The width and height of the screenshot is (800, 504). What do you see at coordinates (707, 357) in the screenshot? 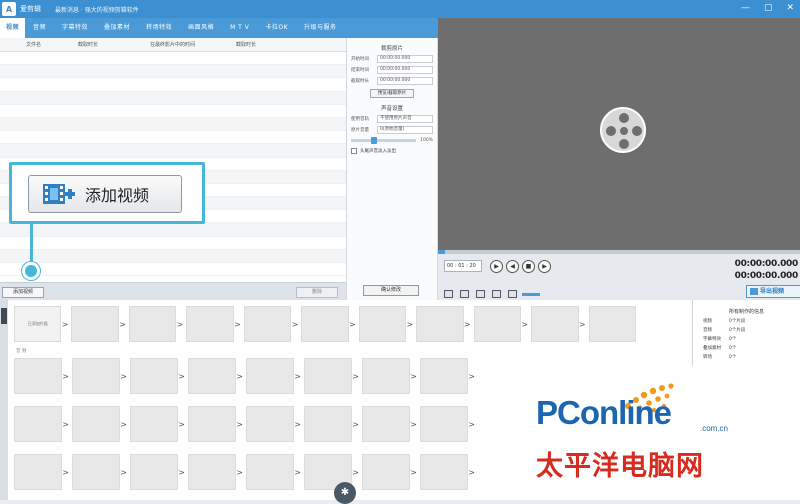
I see `info-key: 转场` at bounding box center [707, 357].